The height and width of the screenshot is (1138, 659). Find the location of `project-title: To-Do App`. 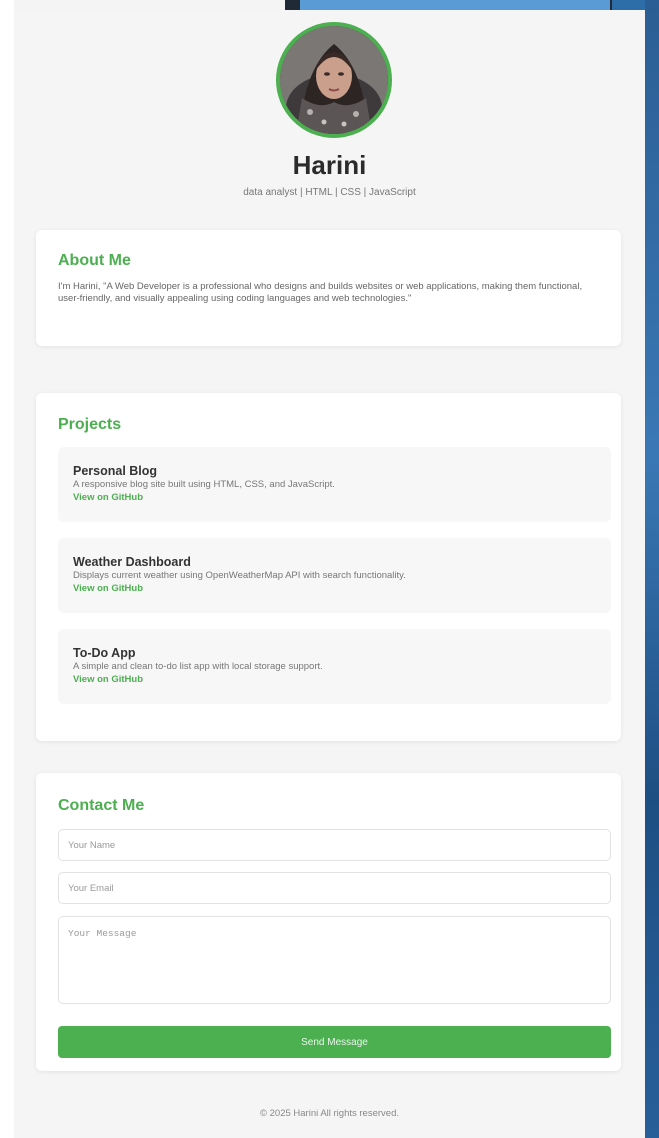

project-title: To-Do App is located at coordinates (104, 653).